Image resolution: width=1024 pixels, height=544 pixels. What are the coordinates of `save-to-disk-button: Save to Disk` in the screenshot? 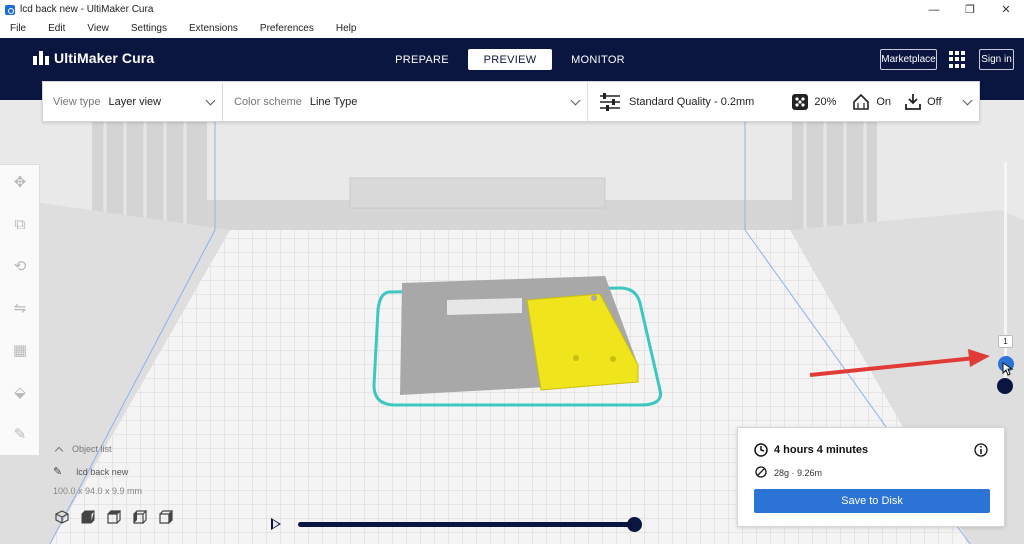 It's located at (872, 501).